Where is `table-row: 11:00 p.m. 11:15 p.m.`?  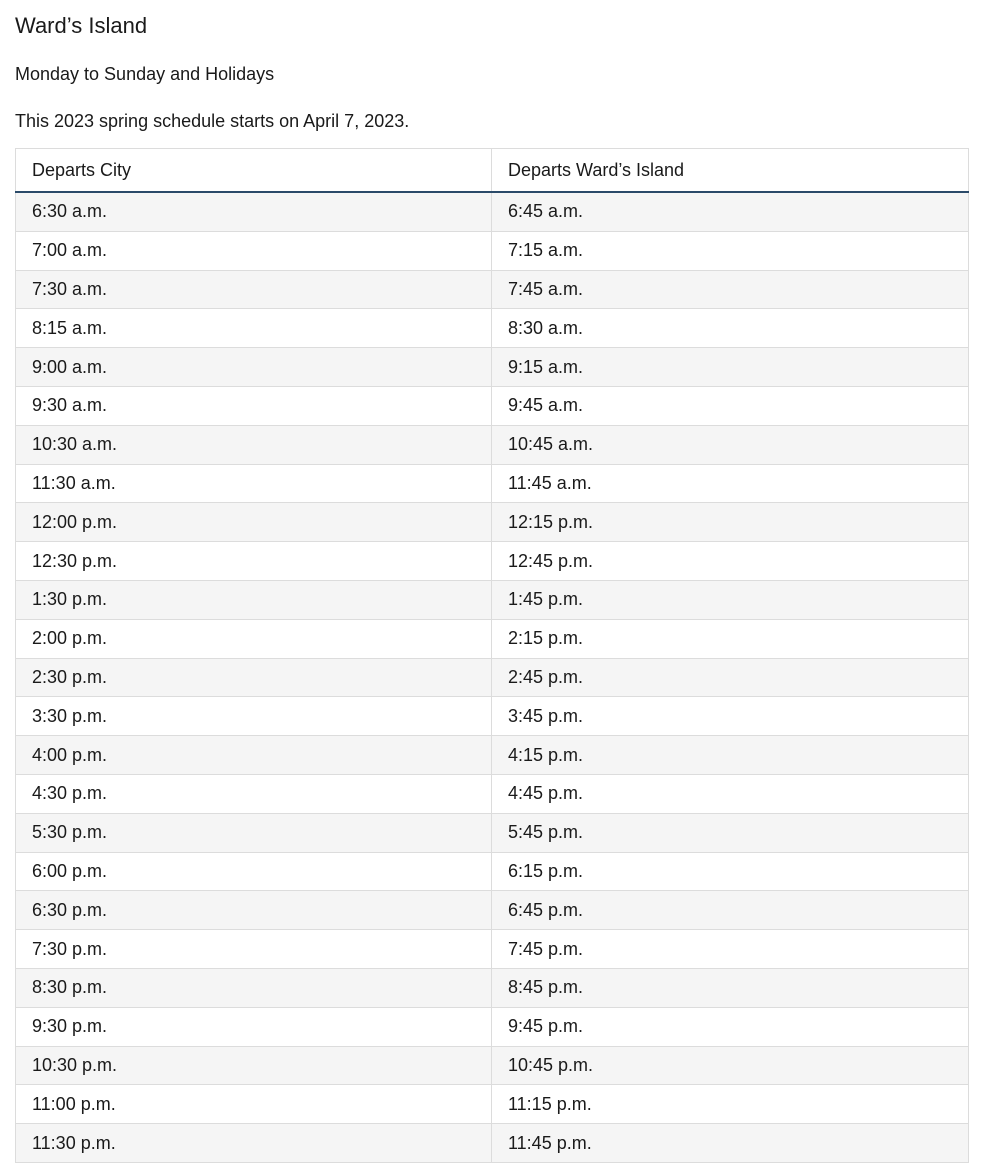 table-row: 11:00 p.m. 11:15 p.m. is located at coordinates (492, 1104).